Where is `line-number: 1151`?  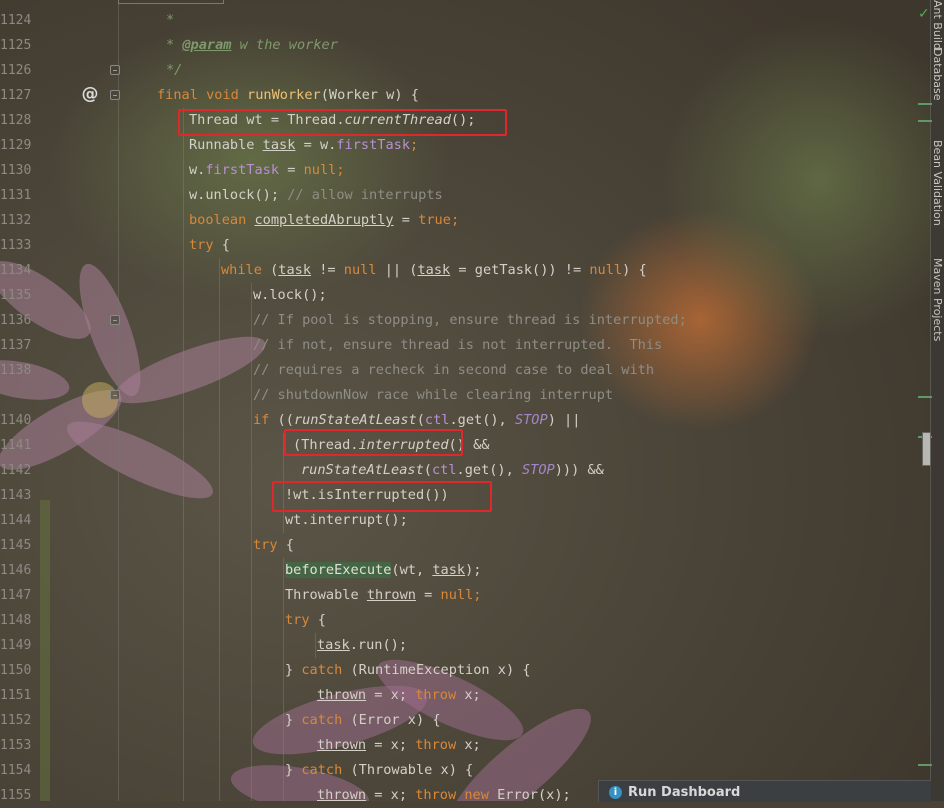 line-number: 1151 is located at coordinates (16, 695).